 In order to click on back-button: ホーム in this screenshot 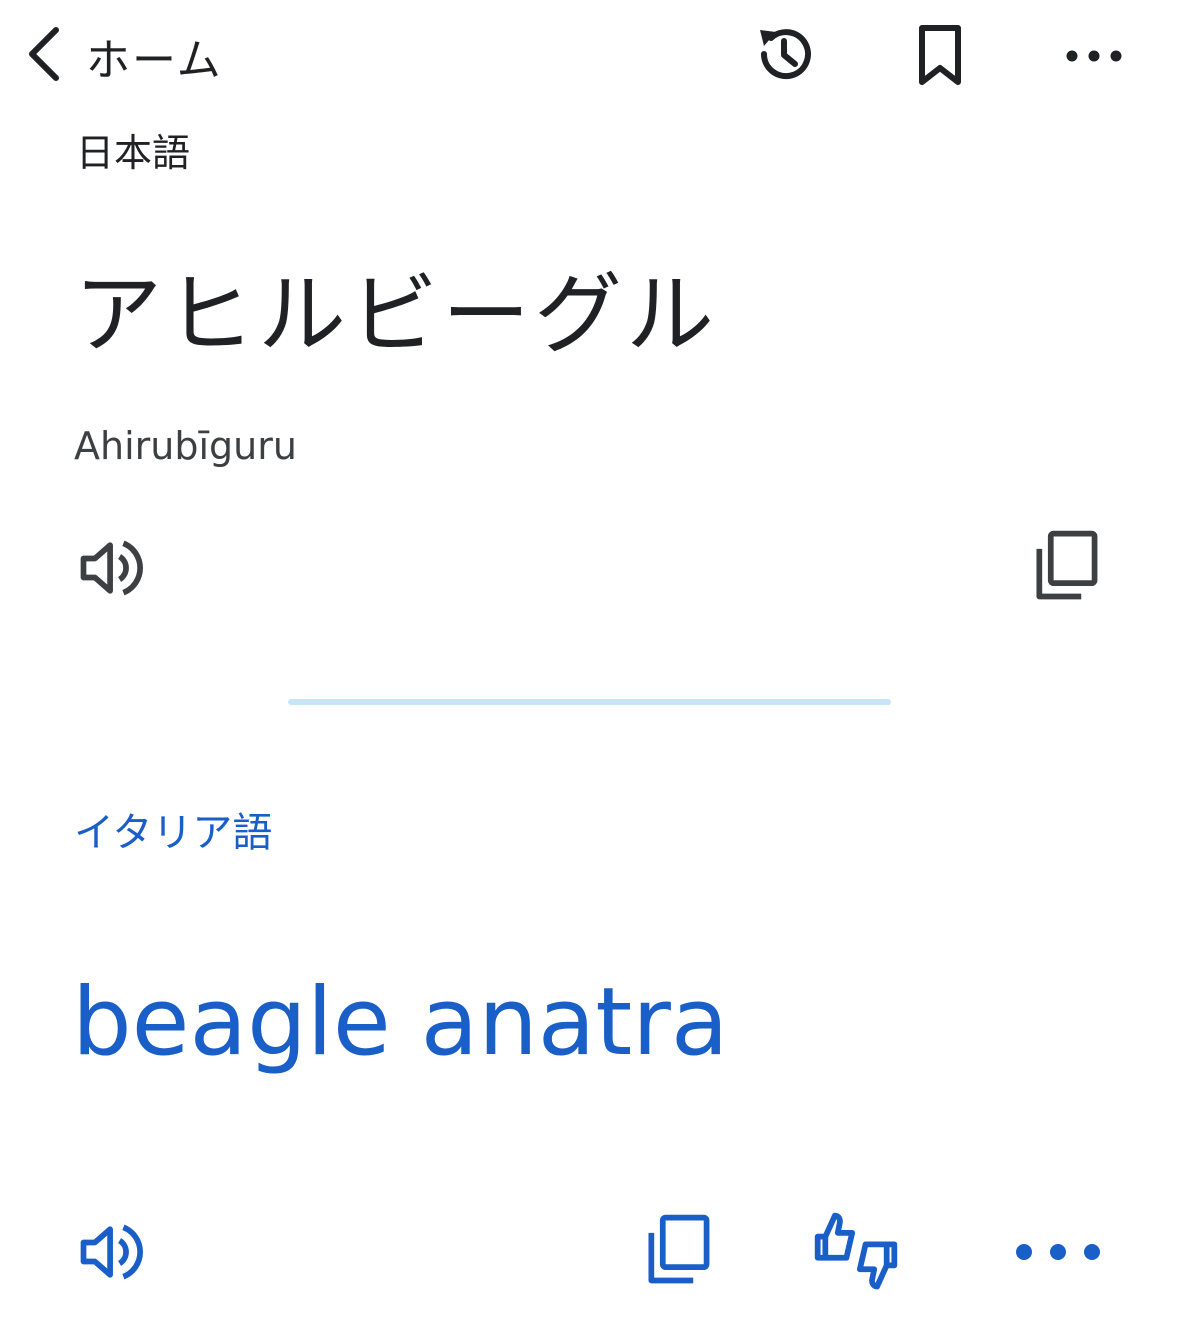, I will do `click(121, 56)`.